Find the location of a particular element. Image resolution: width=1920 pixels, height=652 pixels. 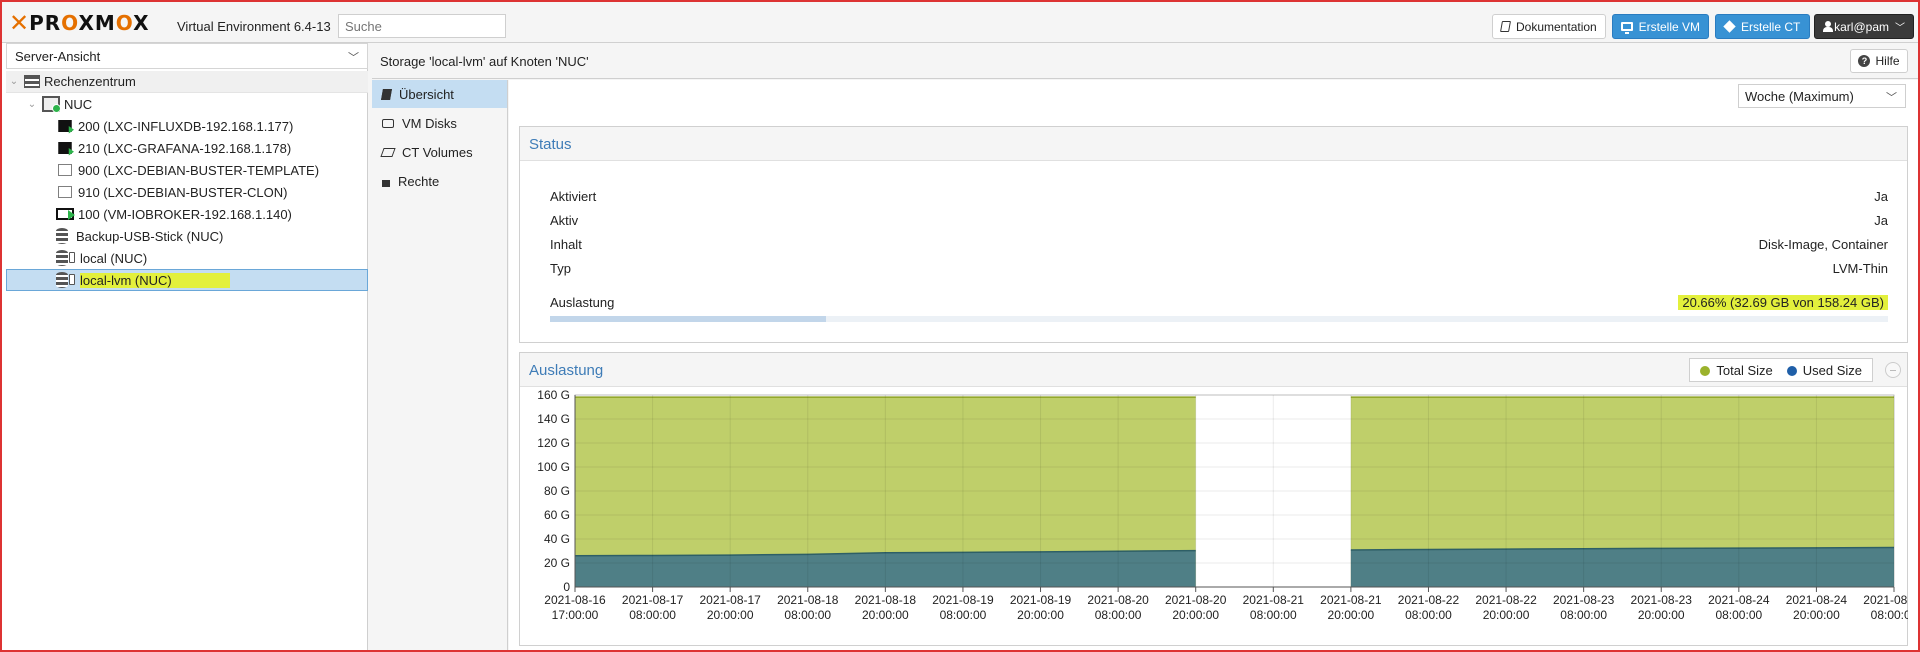

create-vm-button: Erstelle VM is located at coordinates (1660, 26).